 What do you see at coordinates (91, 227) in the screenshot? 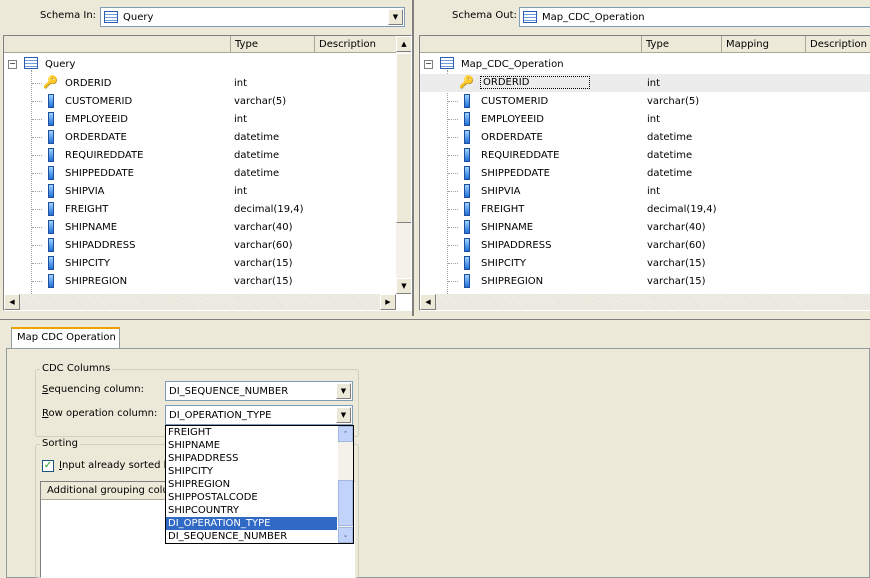
I see `field-name: SHIPNAME` at bounding box center [91, 227].